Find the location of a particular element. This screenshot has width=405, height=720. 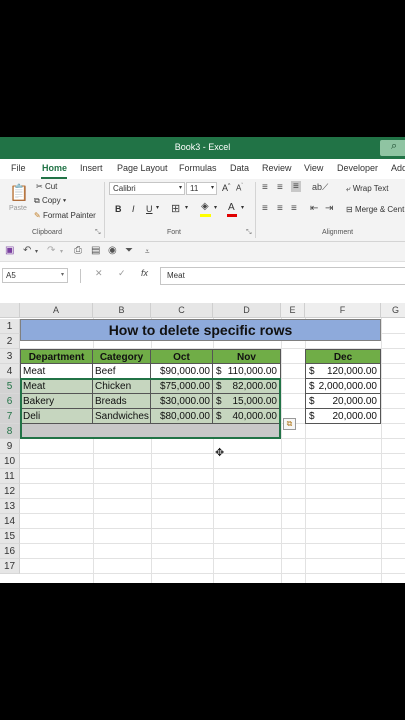

shrink-font-button: Aˇ is located at coordinates (239, 188).